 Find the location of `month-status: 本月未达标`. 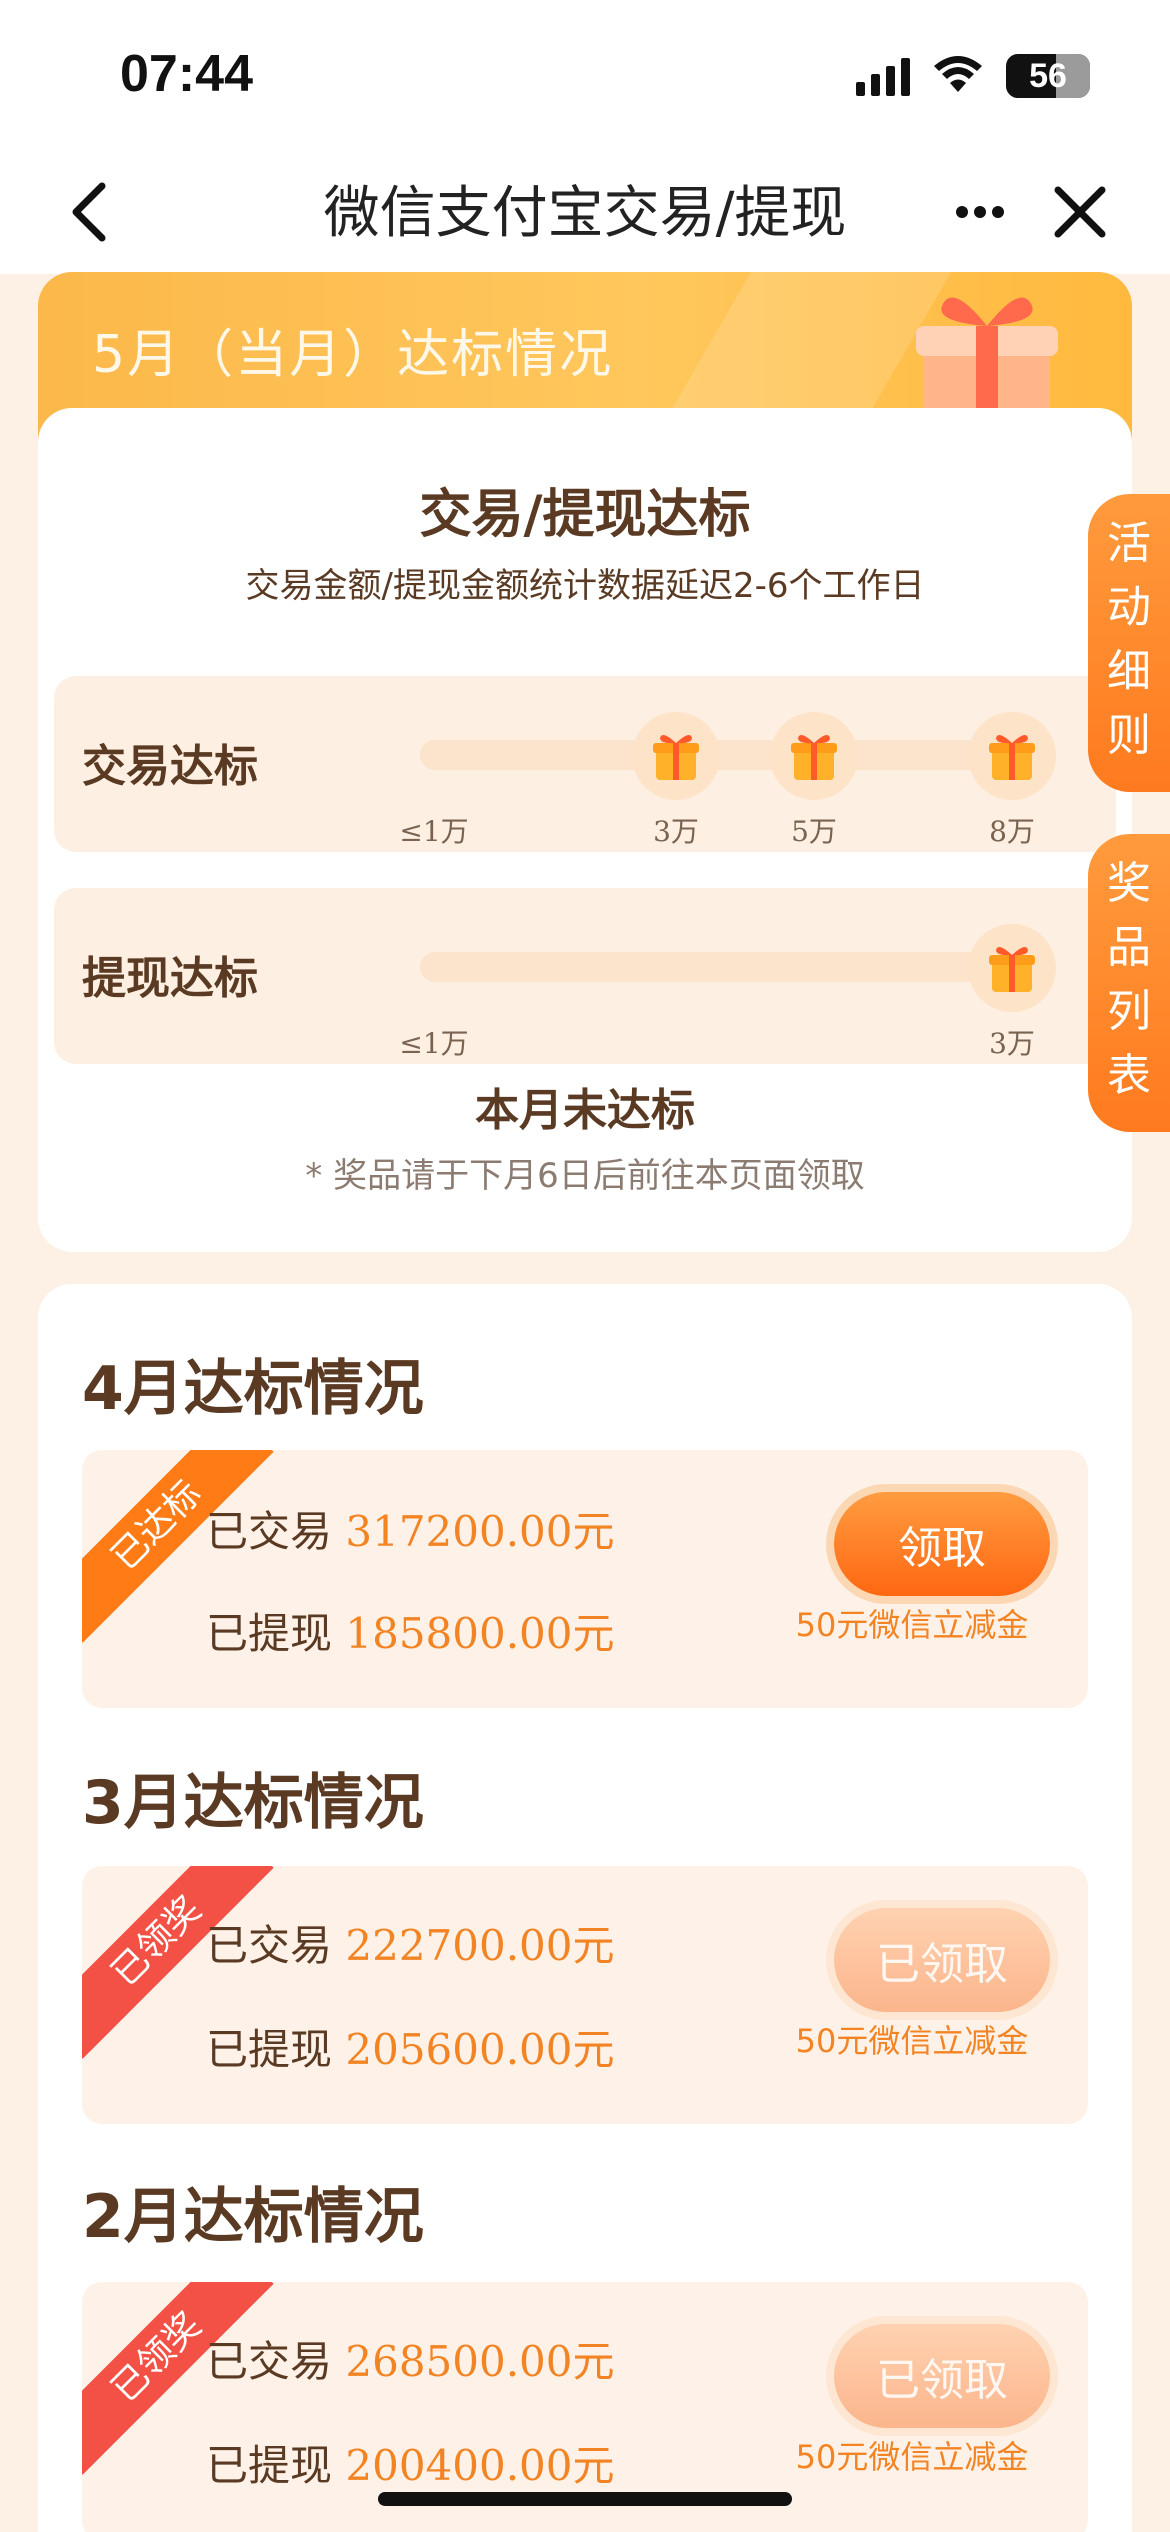

month-status: 本月未达标 is located at coordinates (585, 1110).